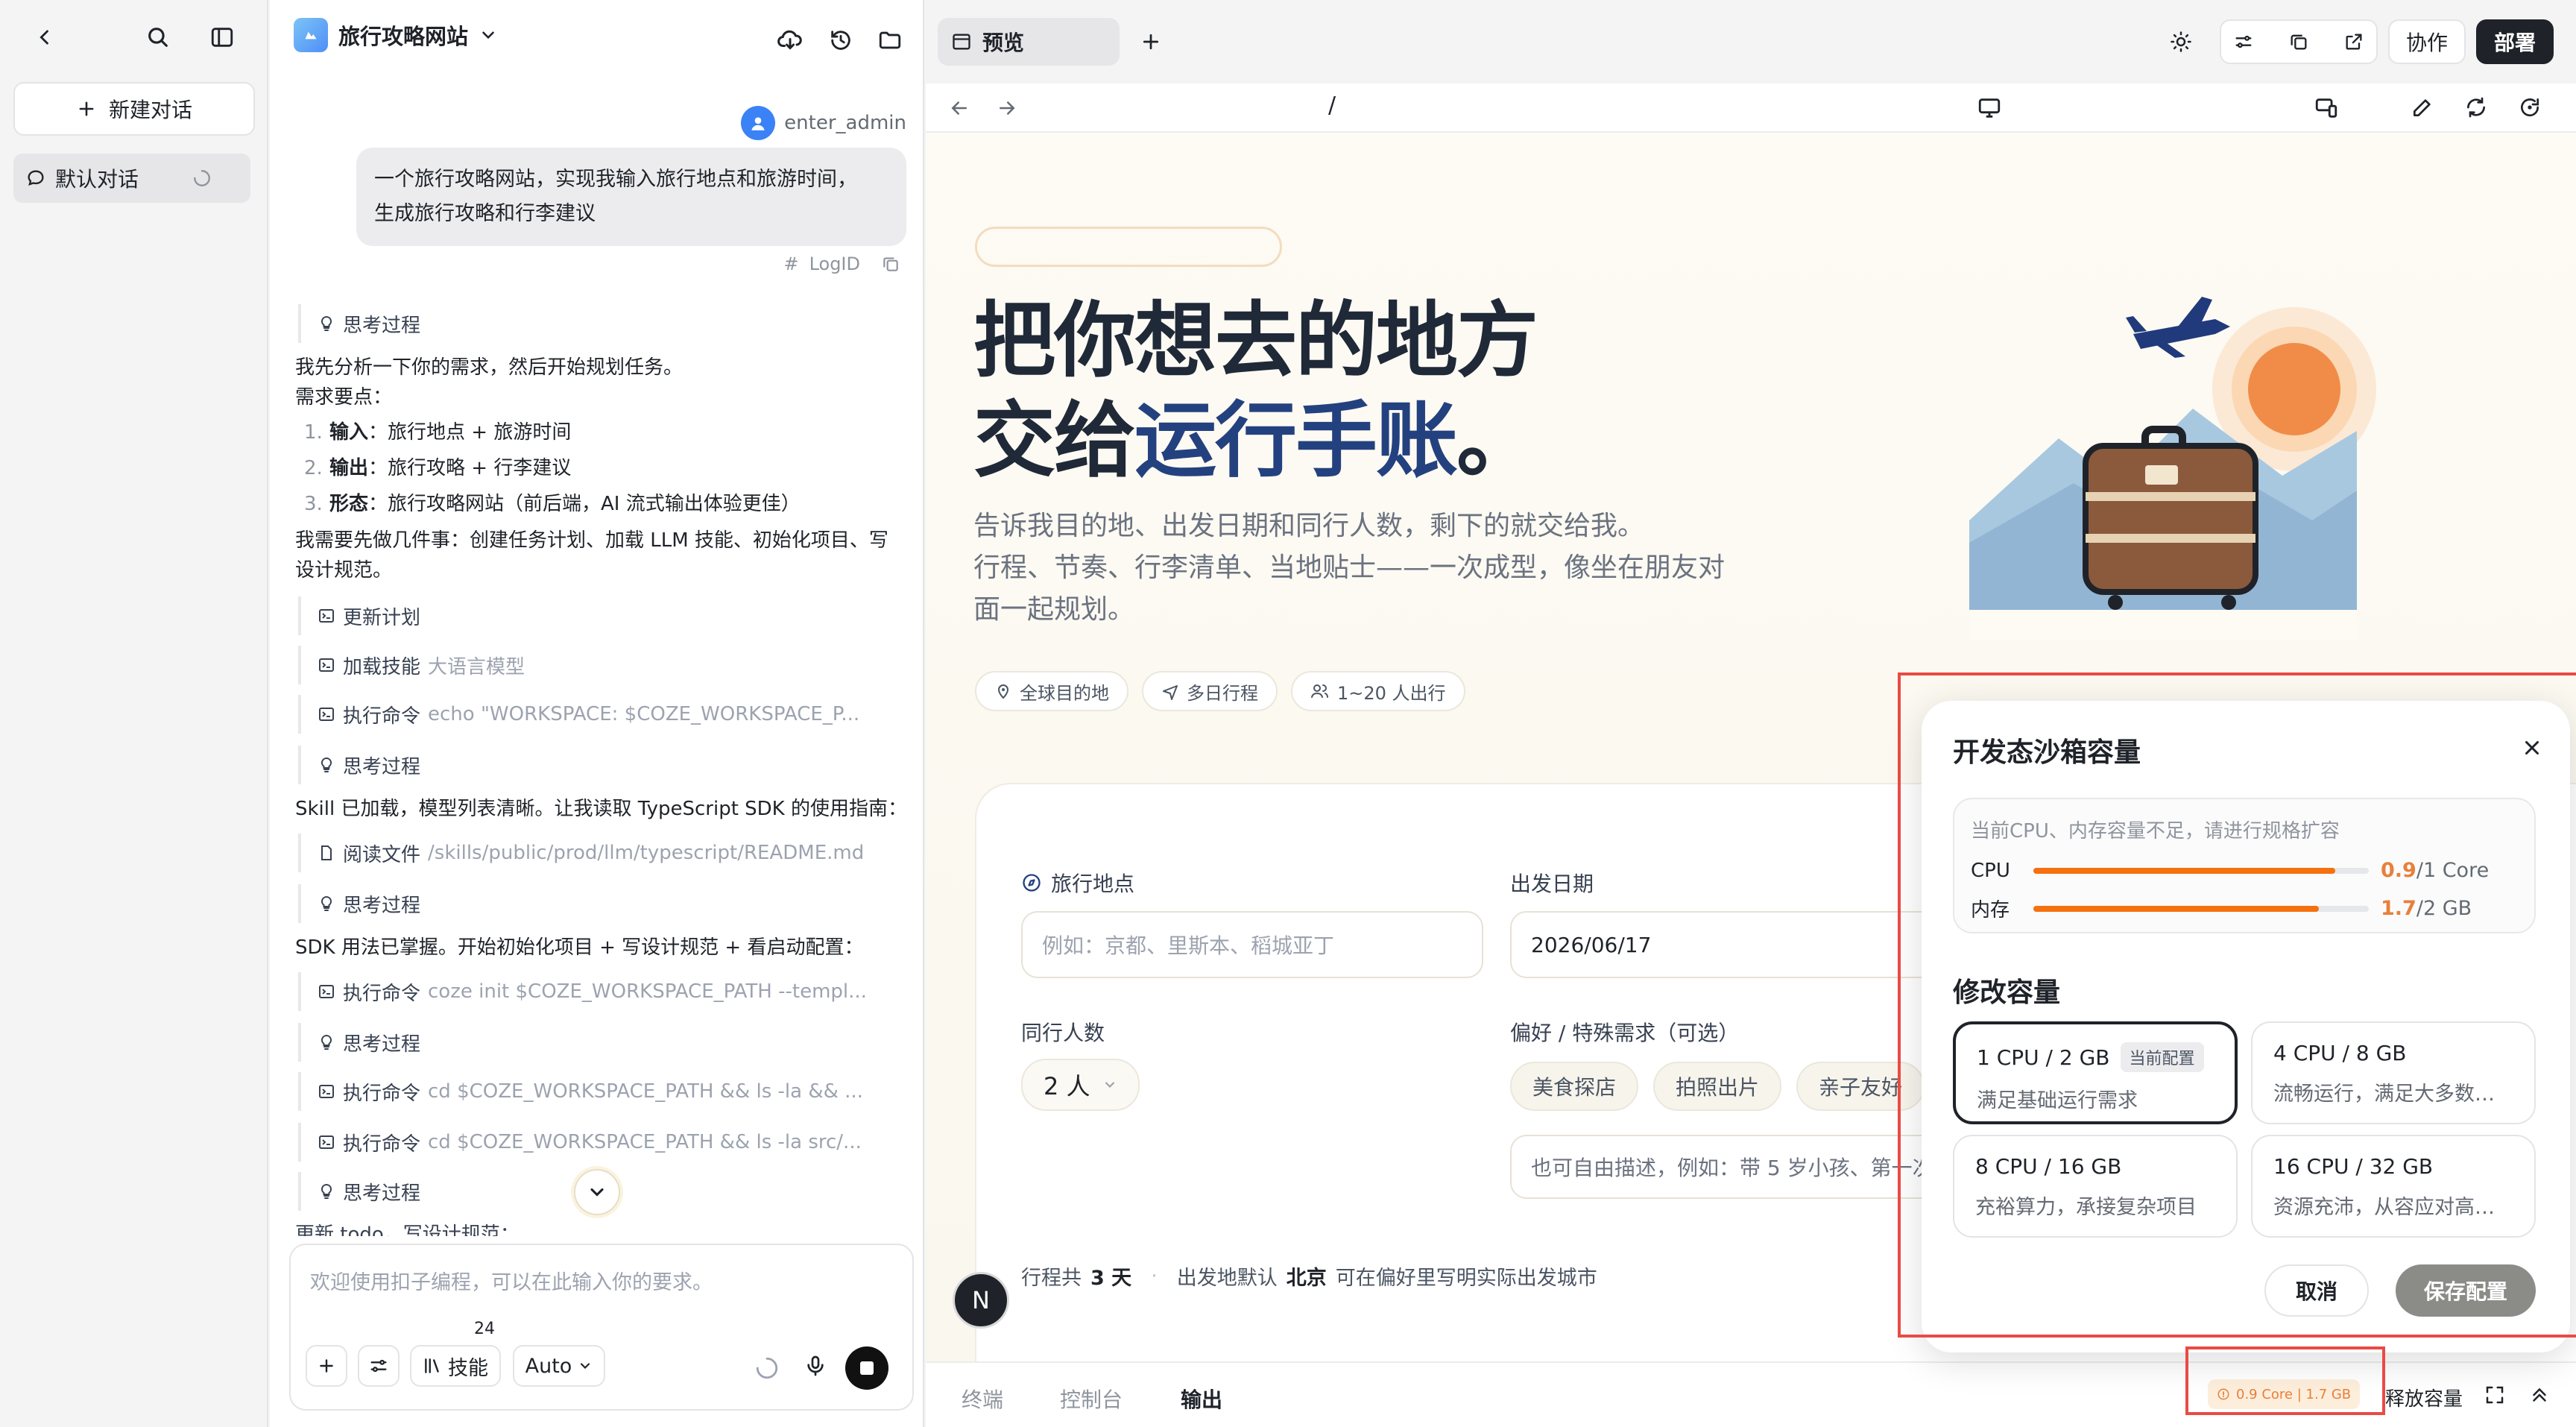  I want to click on arrow-right-icon, so click(1007, 108).